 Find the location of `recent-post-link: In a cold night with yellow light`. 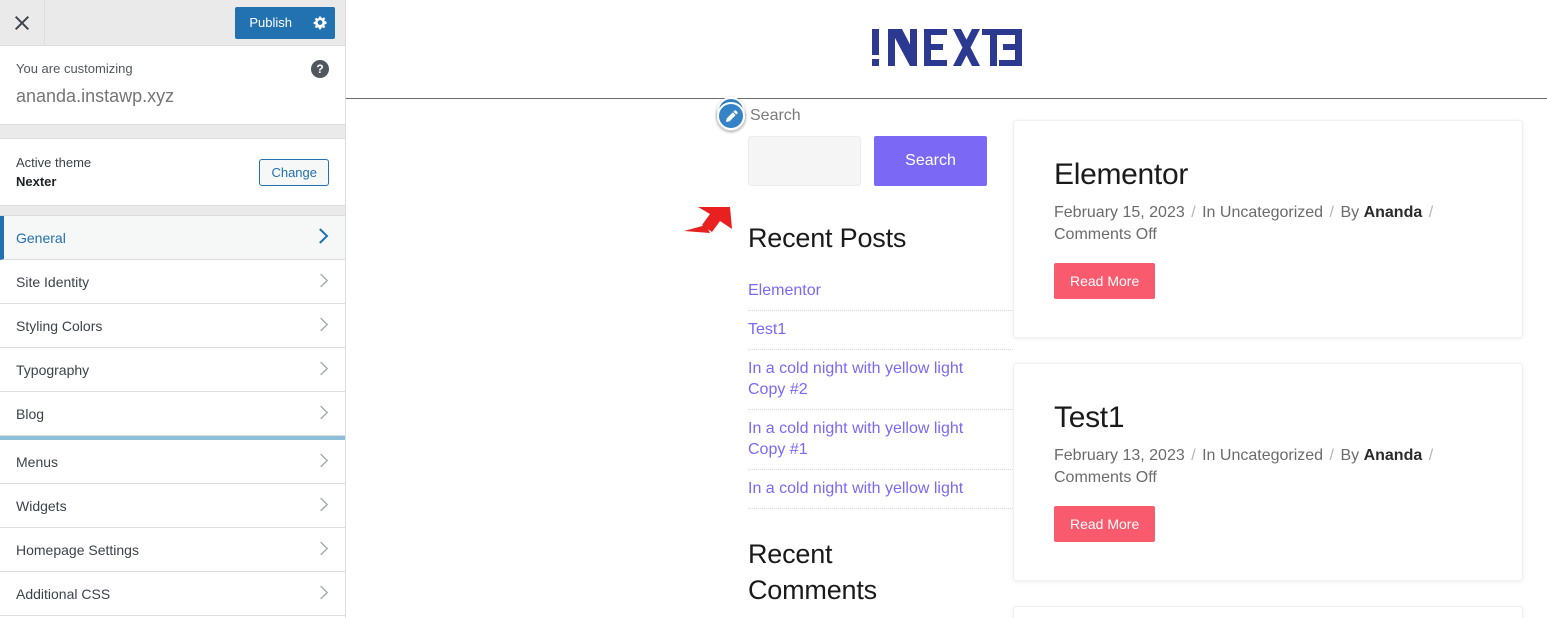

recent-post-link: In a cold night with yellow light is located at coordinates (864, 489).